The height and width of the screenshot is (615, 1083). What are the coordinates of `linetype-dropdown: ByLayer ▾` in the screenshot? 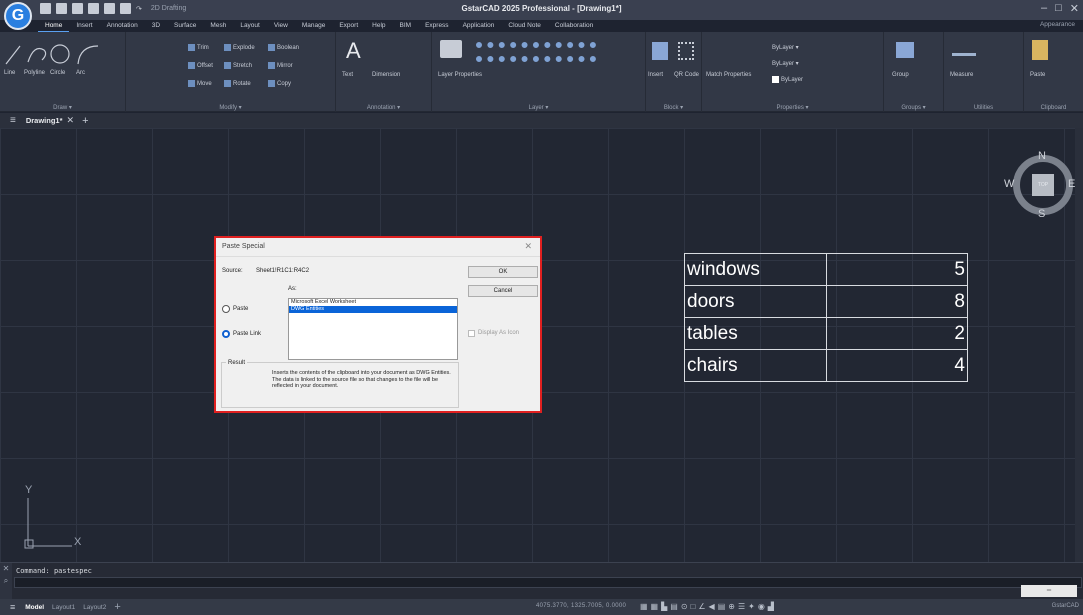 It's located at (785, 63).